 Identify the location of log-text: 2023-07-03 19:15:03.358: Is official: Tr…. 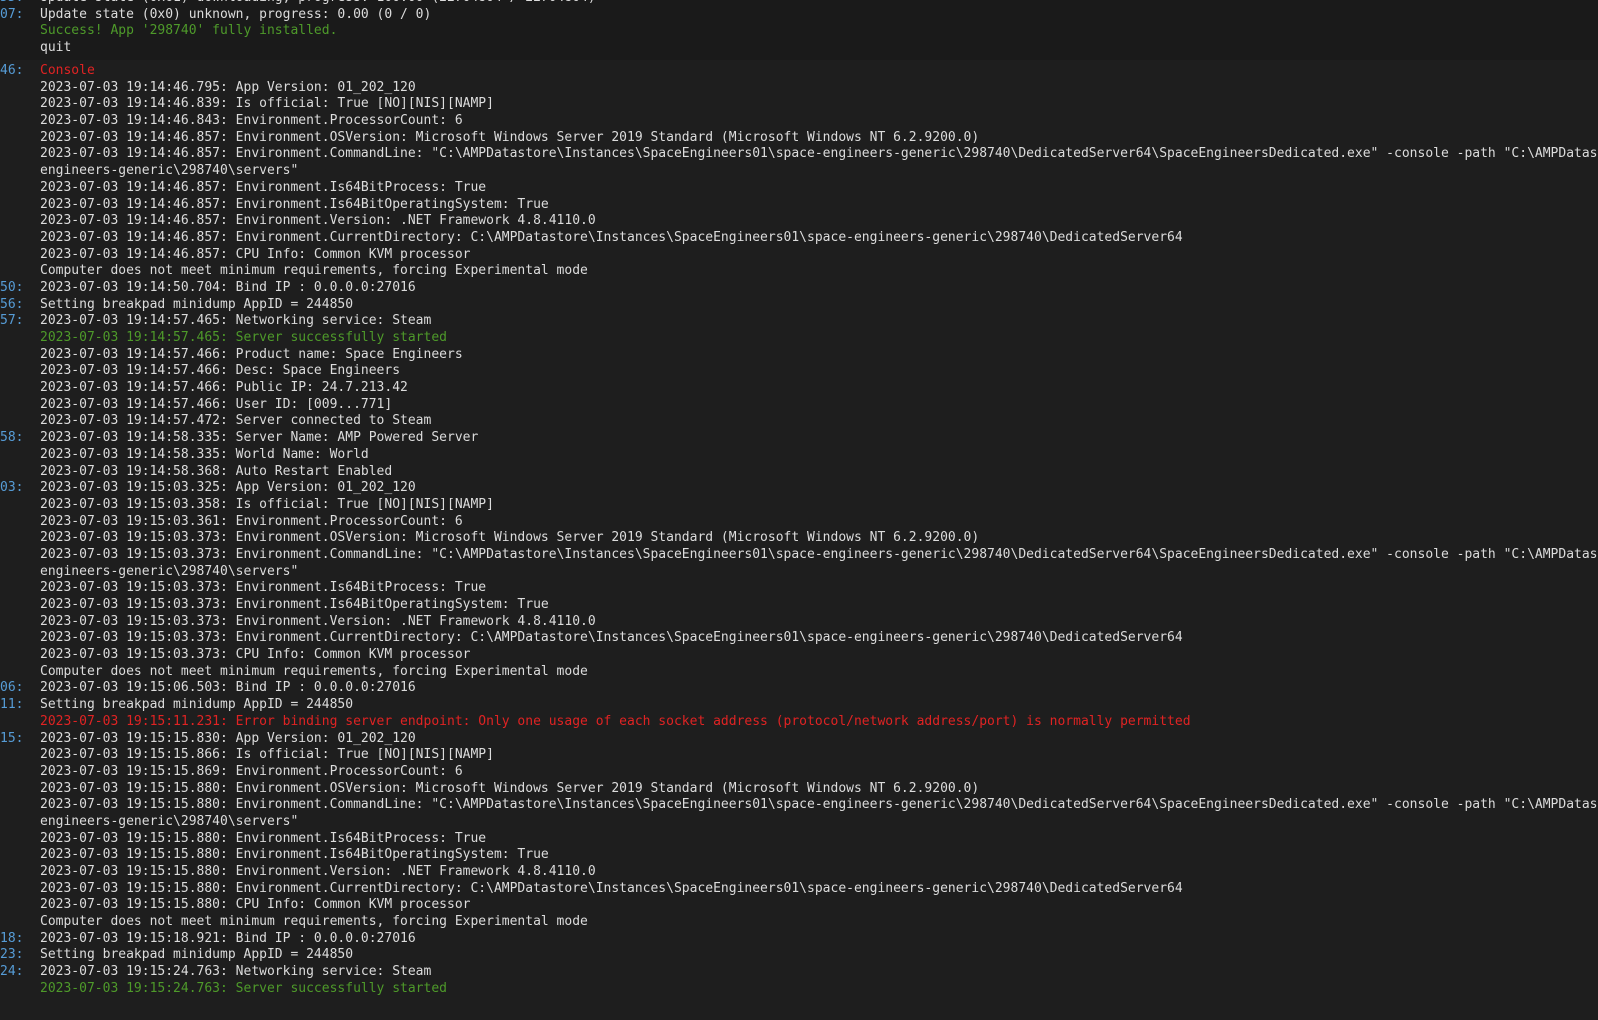
(267, 504).